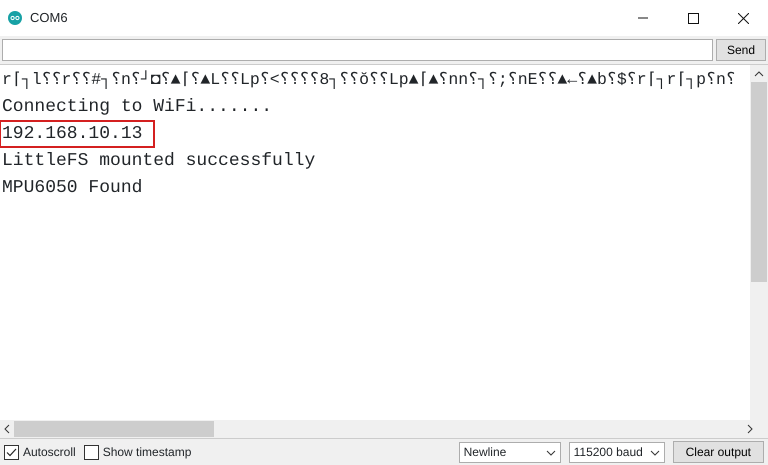  I want to click on chevron-up-icon, so click(759, 73).